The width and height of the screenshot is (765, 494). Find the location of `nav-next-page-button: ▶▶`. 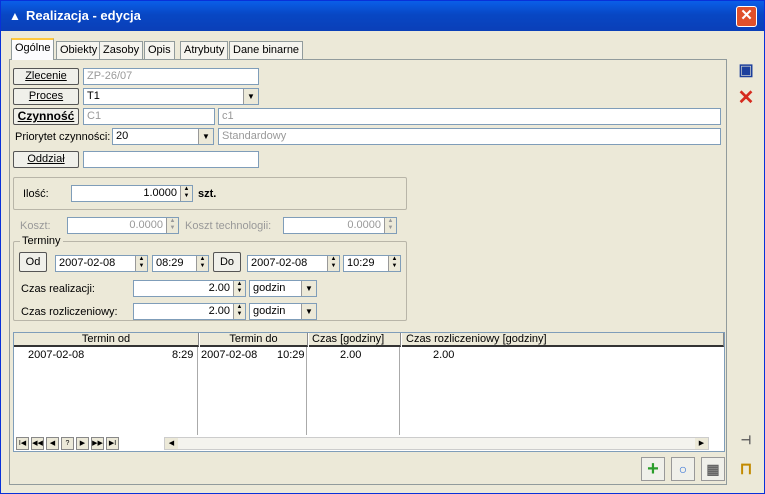

nav-next-page-button: ▶▶ is located at coordinates (97, 443).